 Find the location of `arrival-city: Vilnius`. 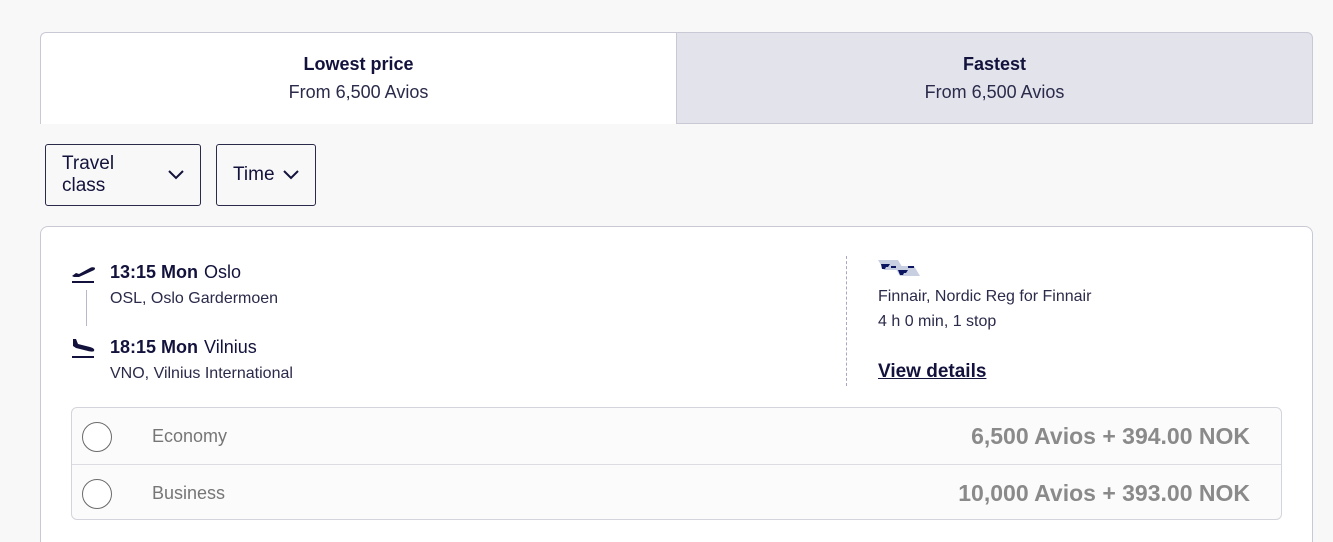

arrival-city: Vilnius is located at coordinates (230, 347).